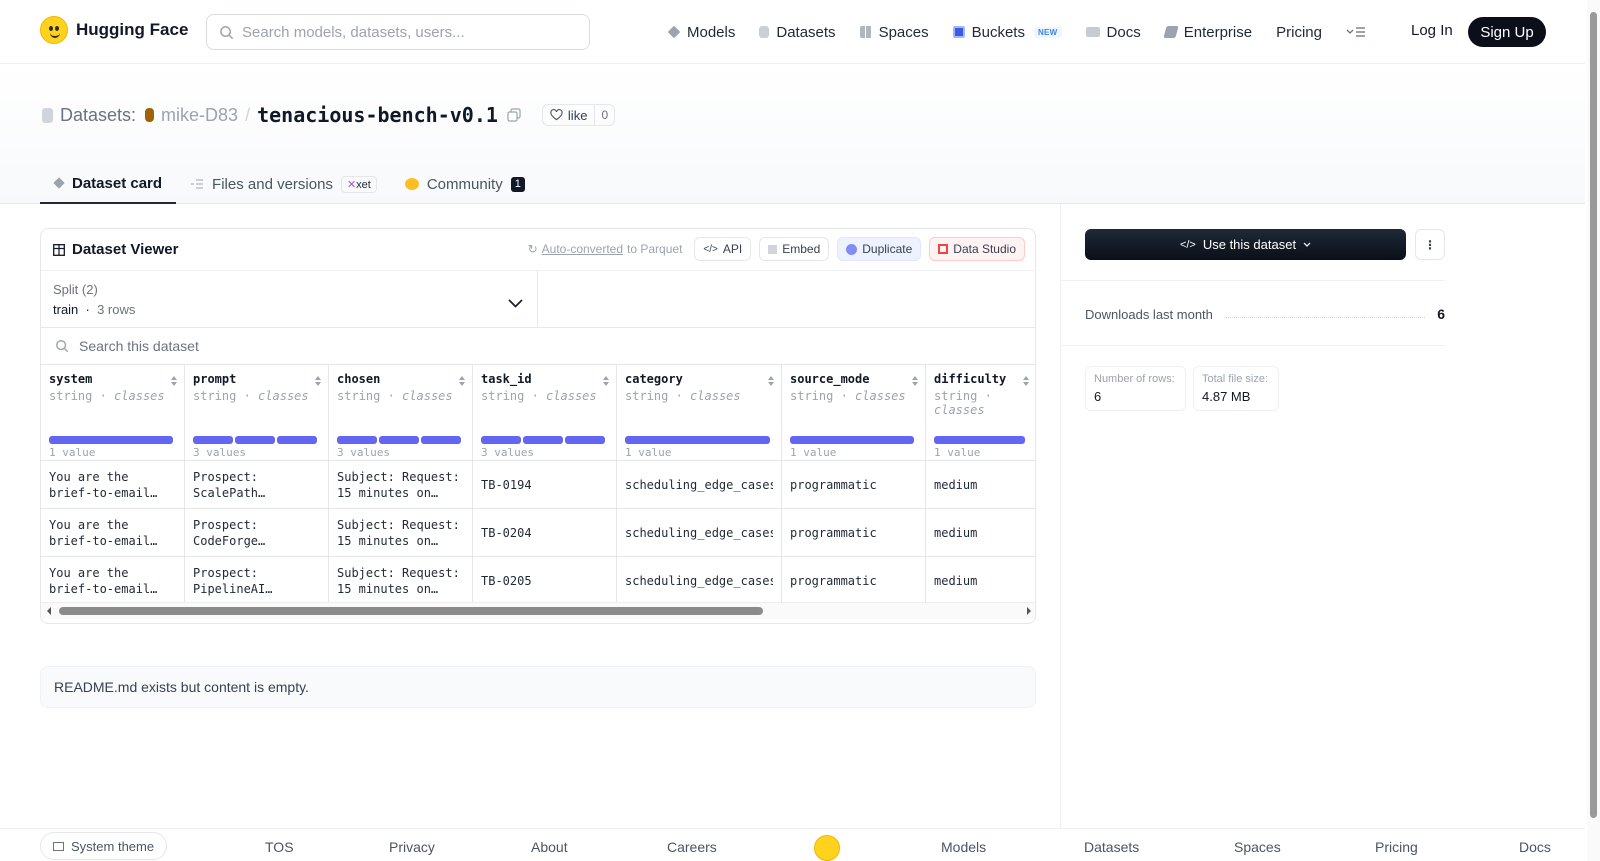 Image resolution: width=1600 pixels, height=861 pixels. I want to click on nav-enterprise: Enterprise, so click(1207, 32).